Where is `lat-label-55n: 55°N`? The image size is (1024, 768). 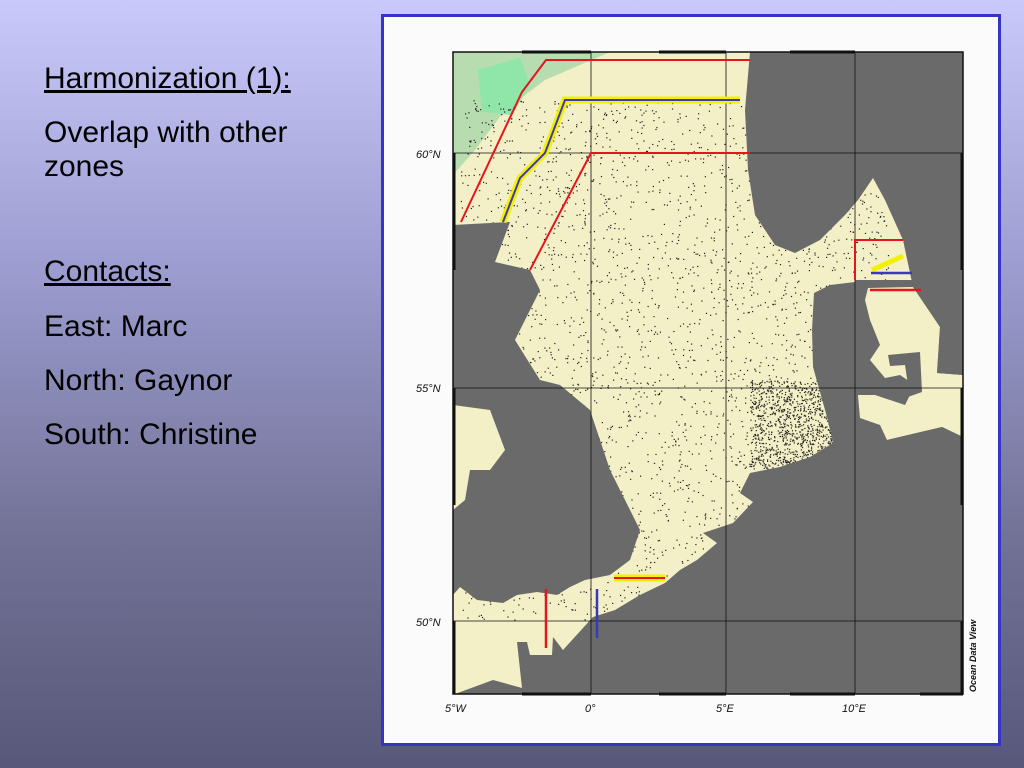
lat-label-55n: 55°N is located at coordinates (428, 389).